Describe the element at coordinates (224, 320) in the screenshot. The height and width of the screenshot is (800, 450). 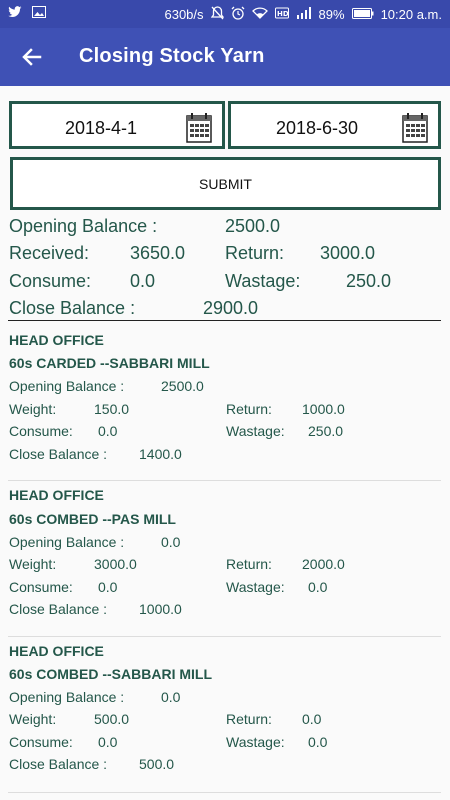
I see `summary-divider` at that location.